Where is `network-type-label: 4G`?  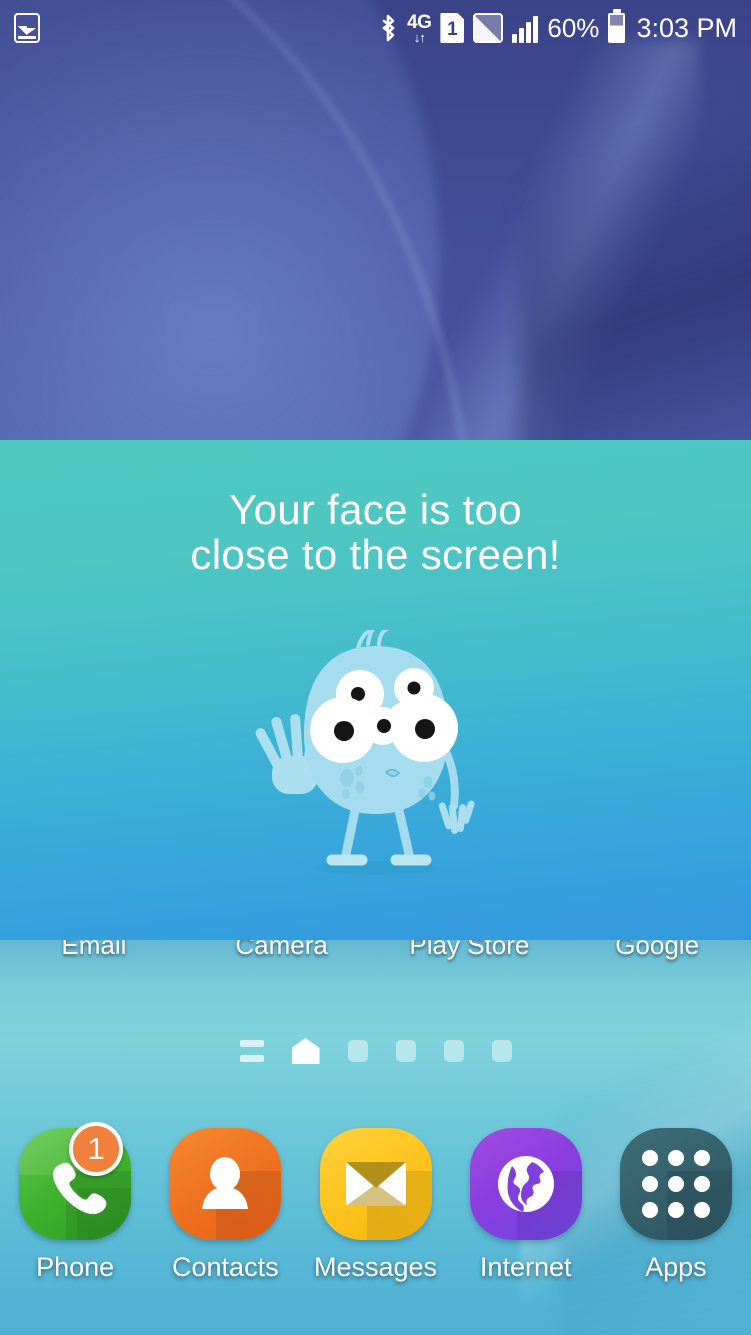 network-type-label: 4G is located at coordinates (419, 22).